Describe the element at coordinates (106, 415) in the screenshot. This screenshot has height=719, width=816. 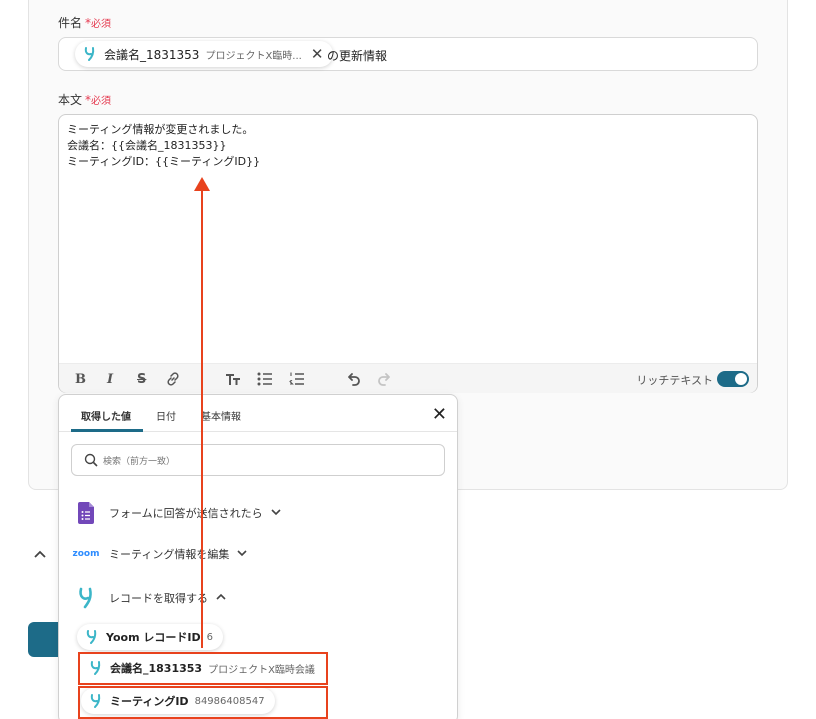
I see `tab-acquired-values: 取得した値` at that location.